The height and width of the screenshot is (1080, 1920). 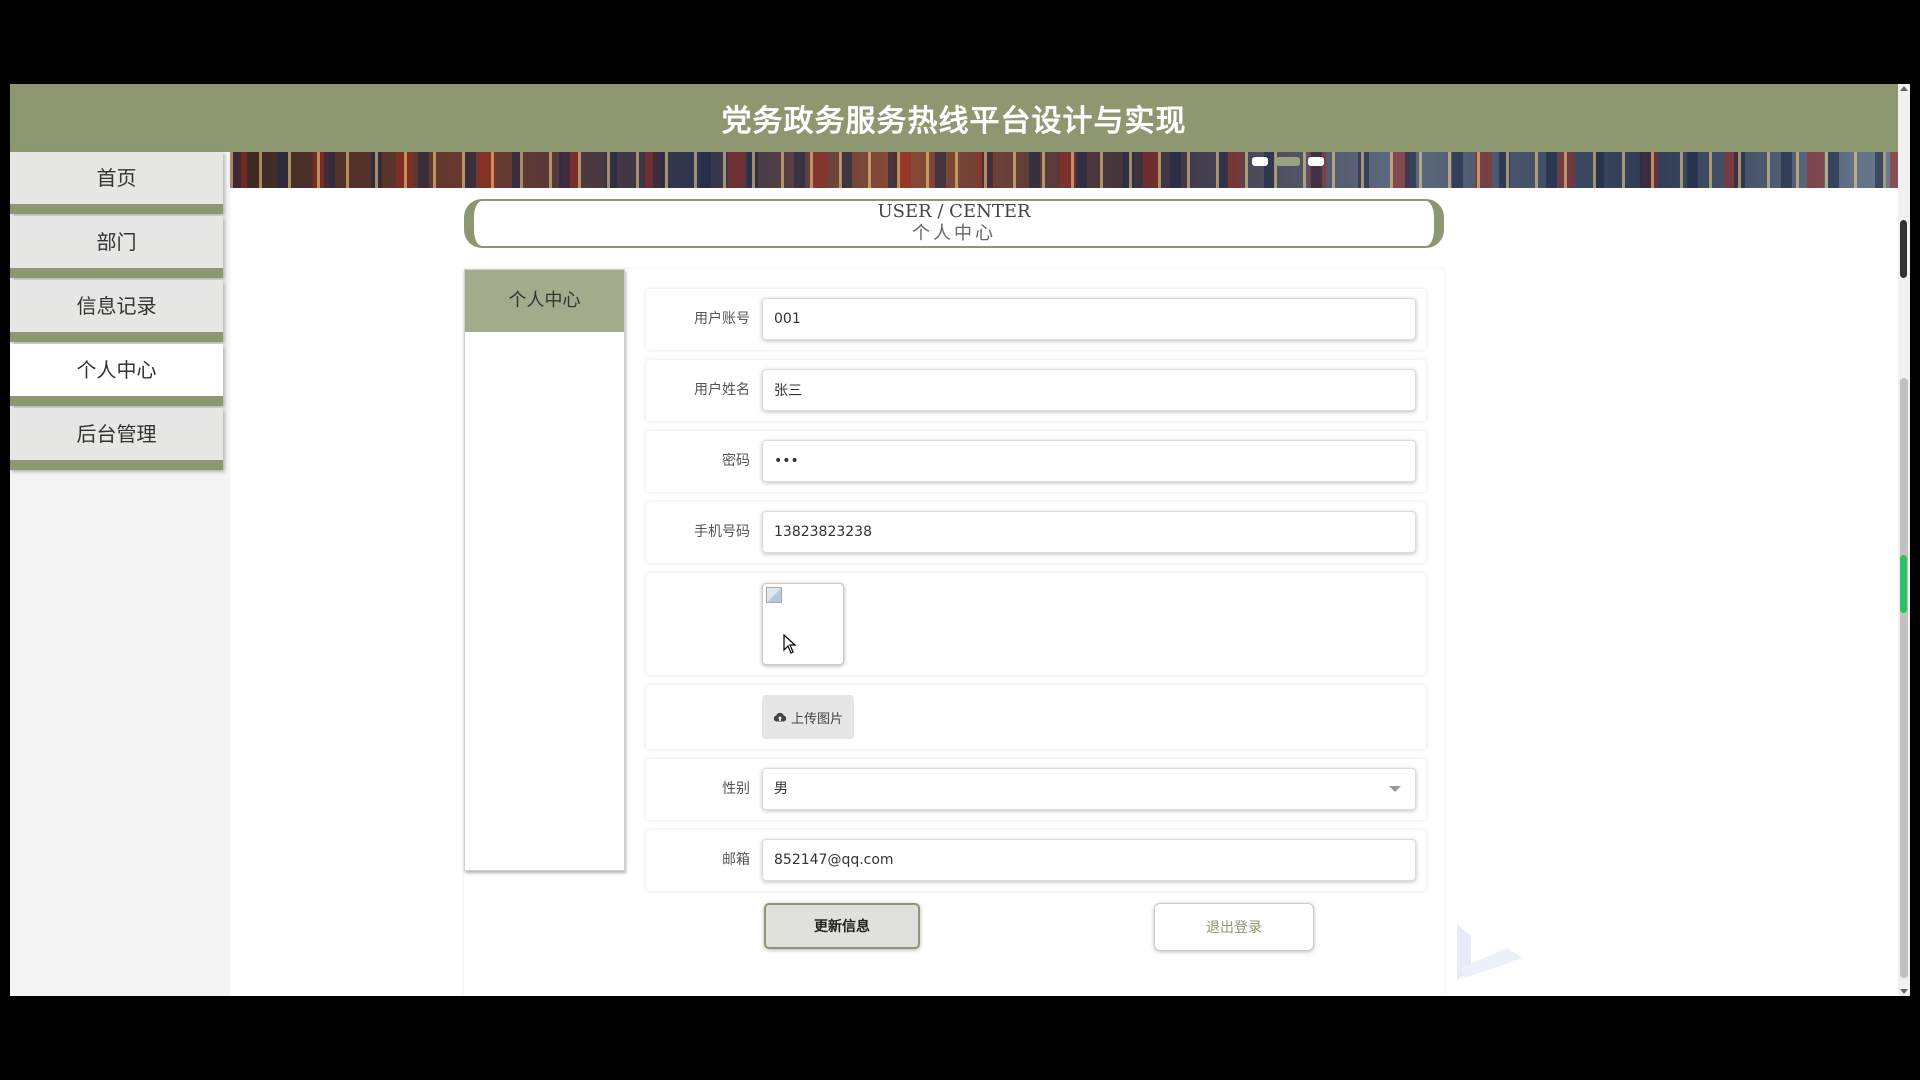 What do you see at coordinates (1036, 931) in the screenshot?
I see `form-actions: 更新信息 退出登录` at bounding box center [1036, 931].